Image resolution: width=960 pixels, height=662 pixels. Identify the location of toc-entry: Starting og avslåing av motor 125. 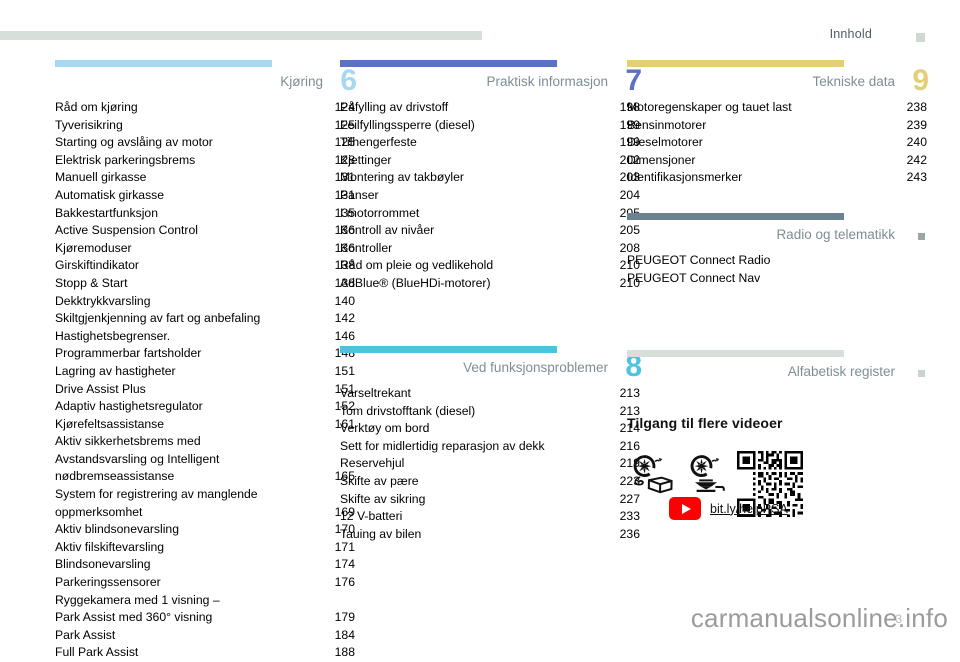
(206, 143).